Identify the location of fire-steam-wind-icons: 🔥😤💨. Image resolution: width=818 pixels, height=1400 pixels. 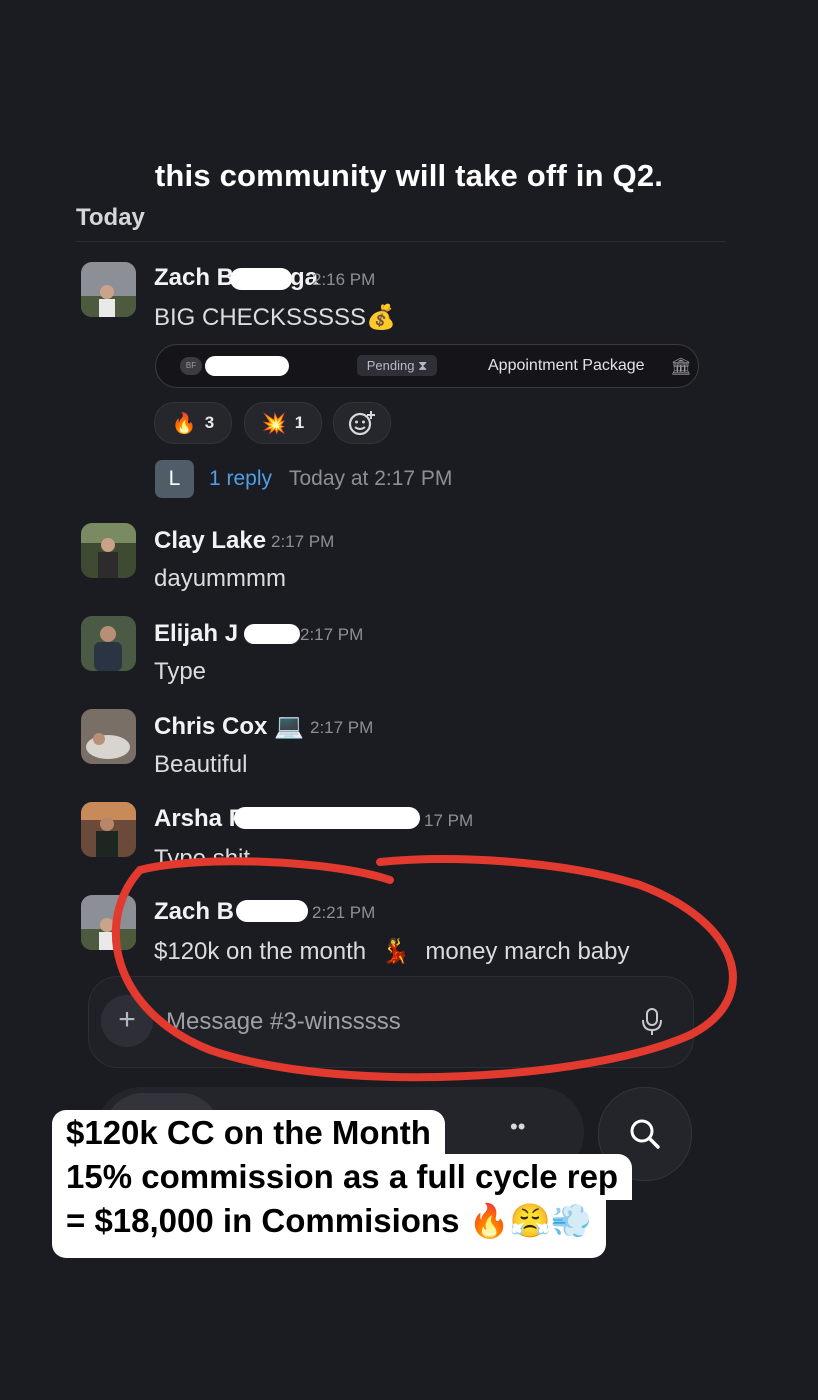
(530, 1220).